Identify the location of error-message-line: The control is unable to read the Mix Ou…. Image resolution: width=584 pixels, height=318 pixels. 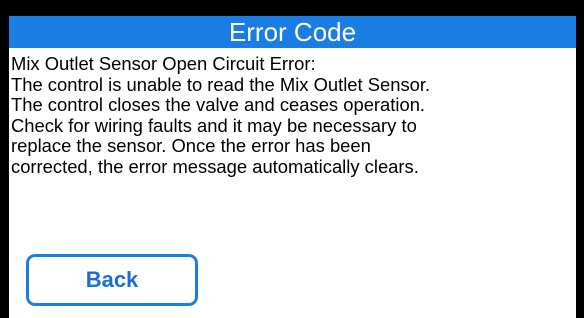
(221, 84).